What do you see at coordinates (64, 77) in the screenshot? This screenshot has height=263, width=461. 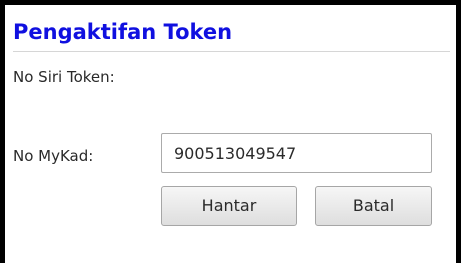 I see `token-serial-label: No Siri Token:` at bounding box center [64, 77].